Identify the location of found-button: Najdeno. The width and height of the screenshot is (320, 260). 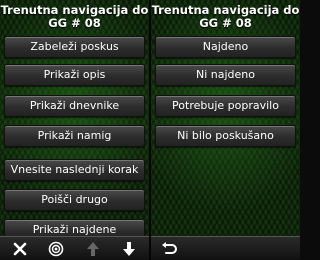
(225, 47).